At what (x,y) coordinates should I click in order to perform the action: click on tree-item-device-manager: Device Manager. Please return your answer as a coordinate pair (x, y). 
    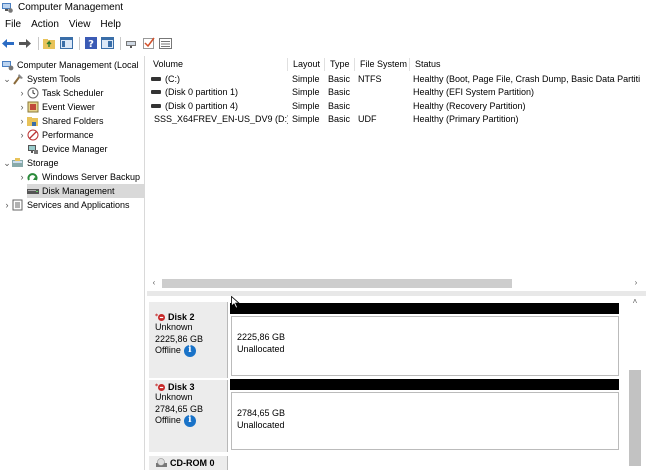
    Looking at the image, I should click on (67, 149).